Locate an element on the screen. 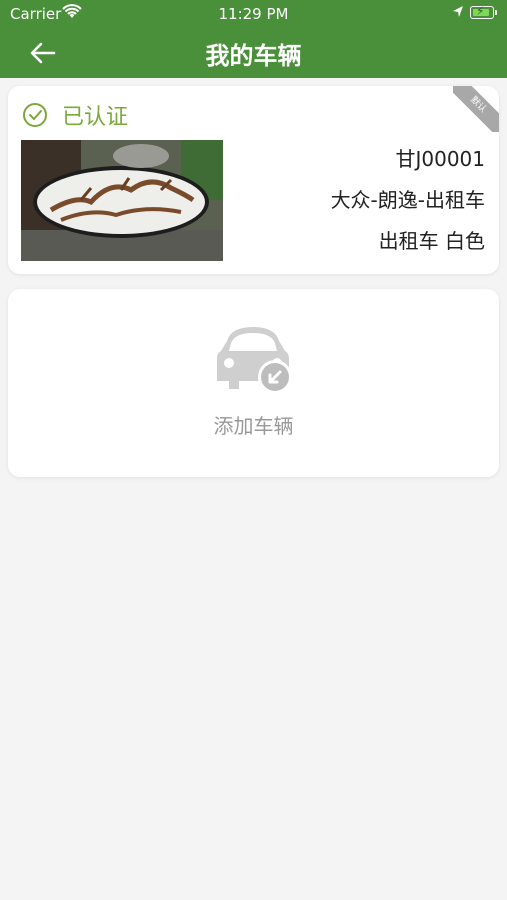  verified-status: 已认证 is located at coordinates (75, 115).